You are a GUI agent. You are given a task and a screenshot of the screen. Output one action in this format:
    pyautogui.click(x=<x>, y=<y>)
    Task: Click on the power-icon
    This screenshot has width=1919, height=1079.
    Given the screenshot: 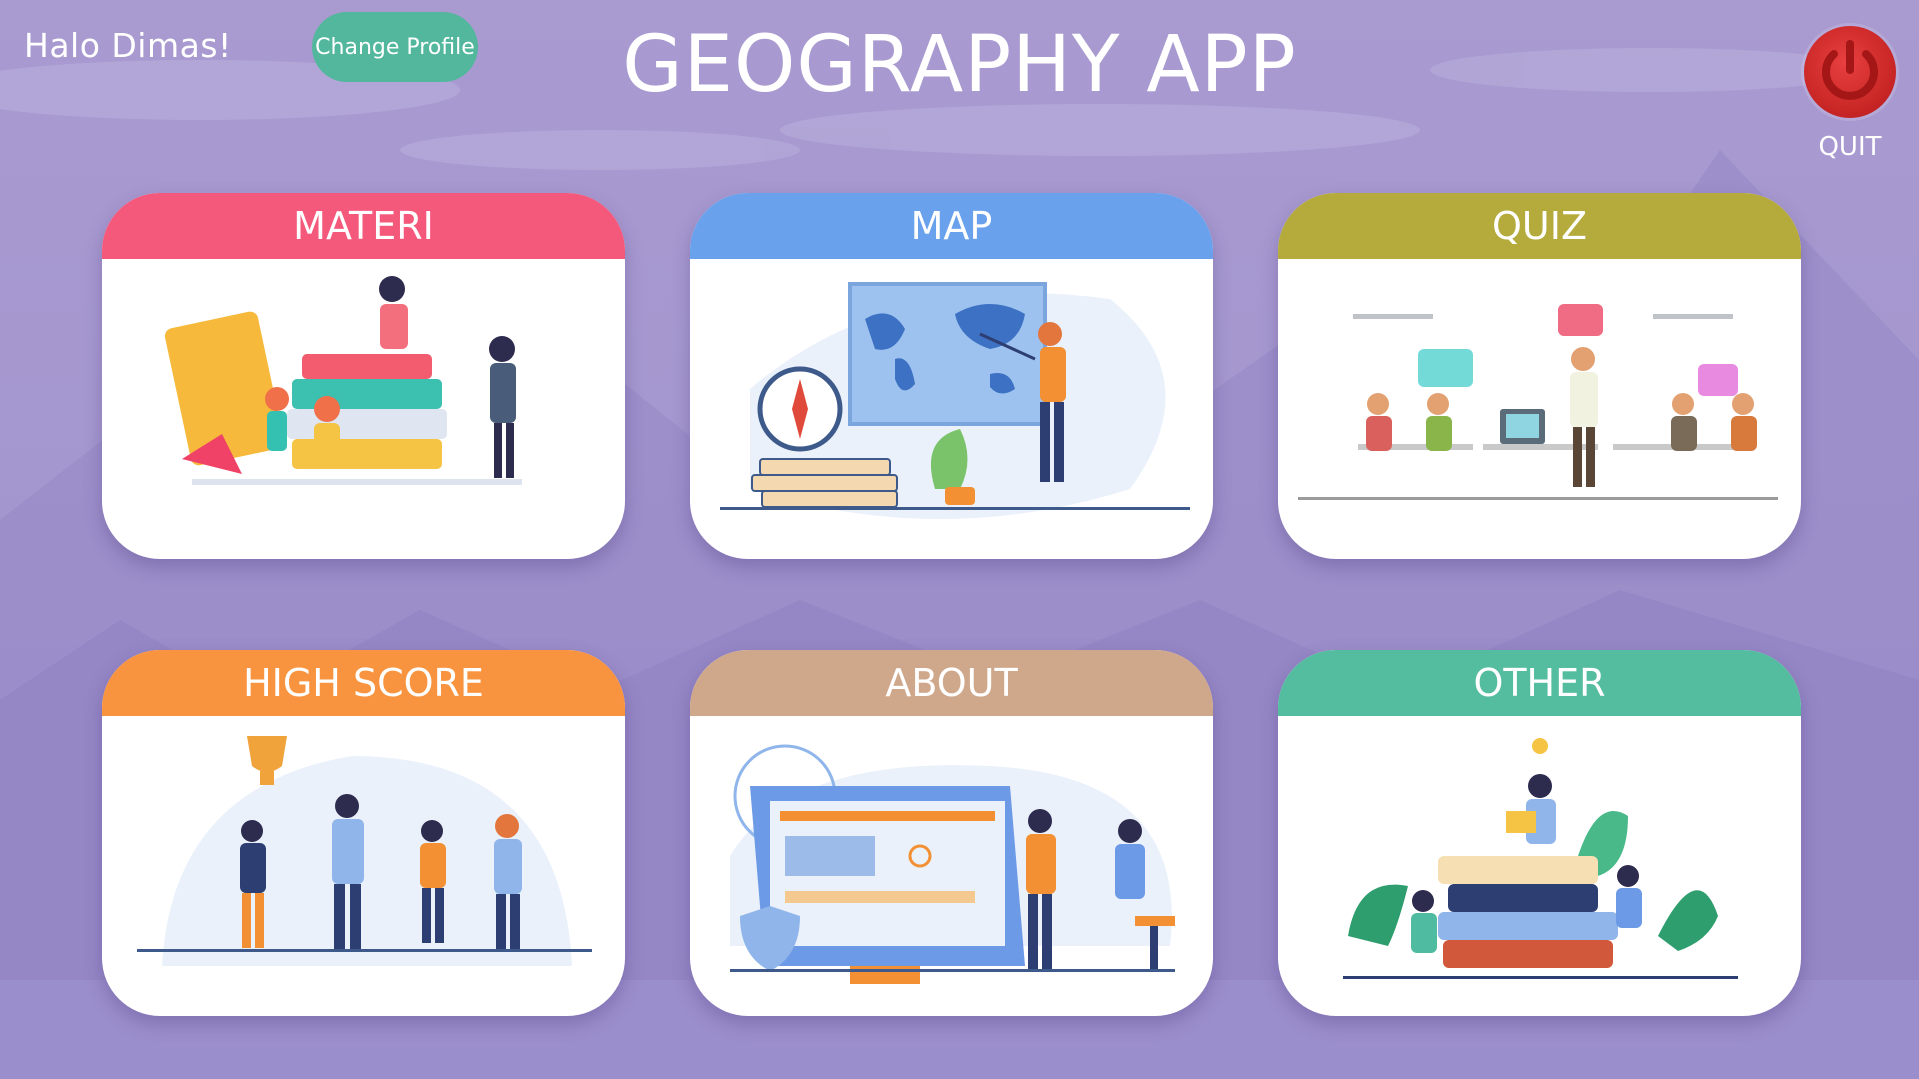 What is the action you would take?
    pyautogui.click(x=1850, y=70)
    